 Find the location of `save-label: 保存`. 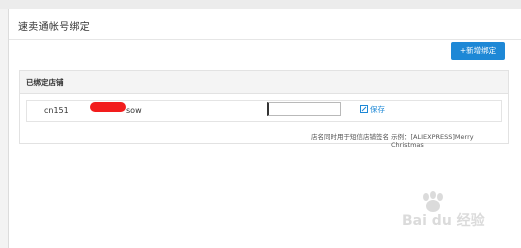

save-label: 保存 is located at coordinates (377, 109).